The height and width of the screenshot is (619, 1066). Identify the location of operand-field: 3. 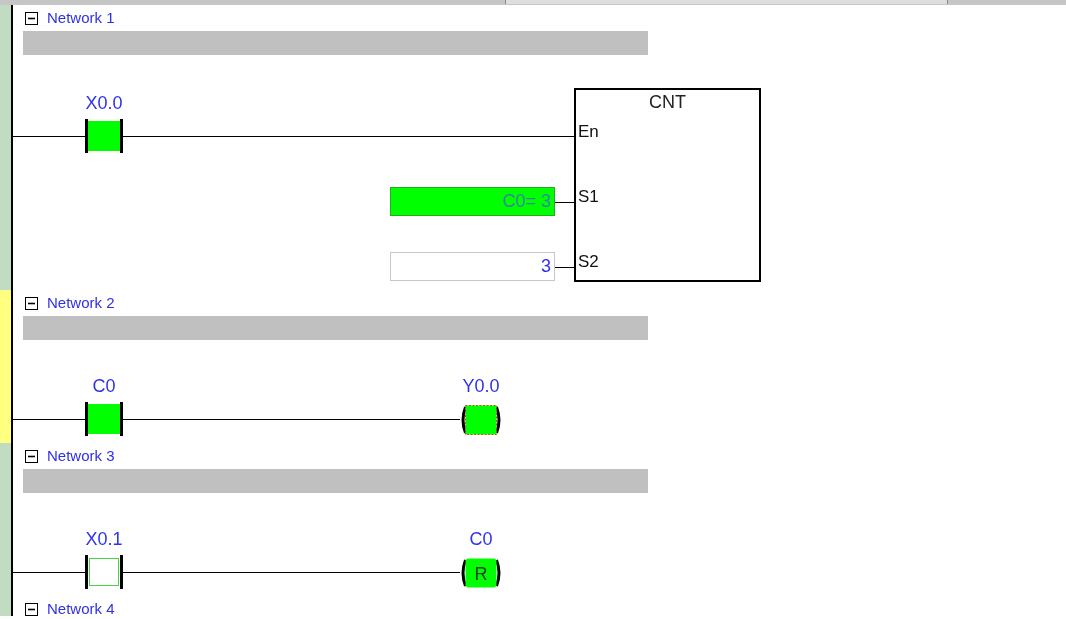
(472, 266).